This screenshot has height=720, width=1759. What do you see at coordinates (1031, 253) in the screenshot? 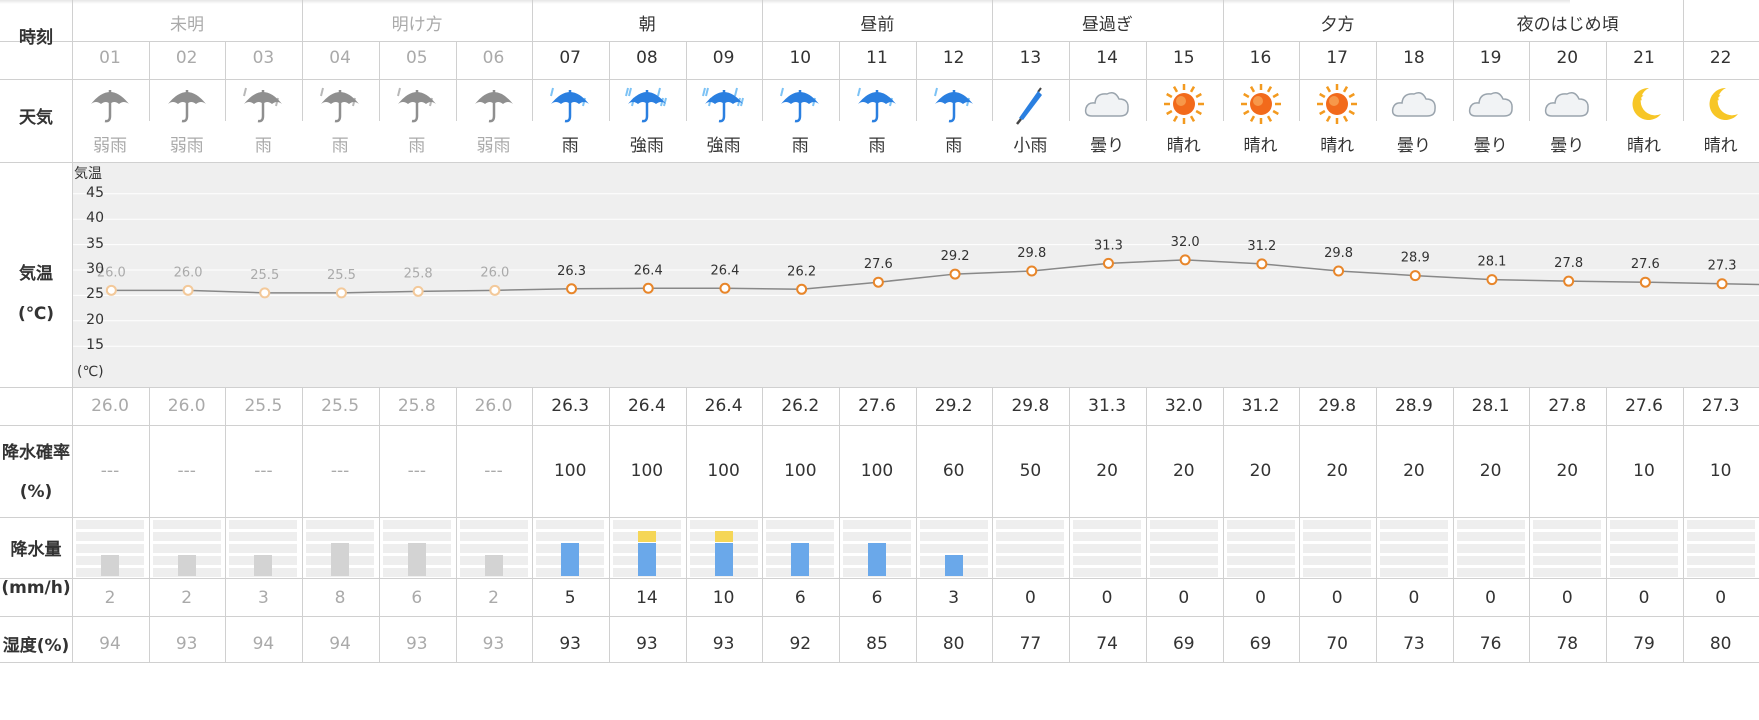
I see `temperature-data-label: 29.8` at bounding box center [1031, 253].